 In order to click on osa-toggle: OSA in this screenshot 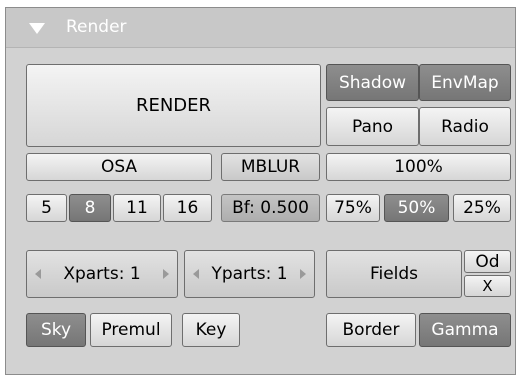, I will do `click(119, 167)`.